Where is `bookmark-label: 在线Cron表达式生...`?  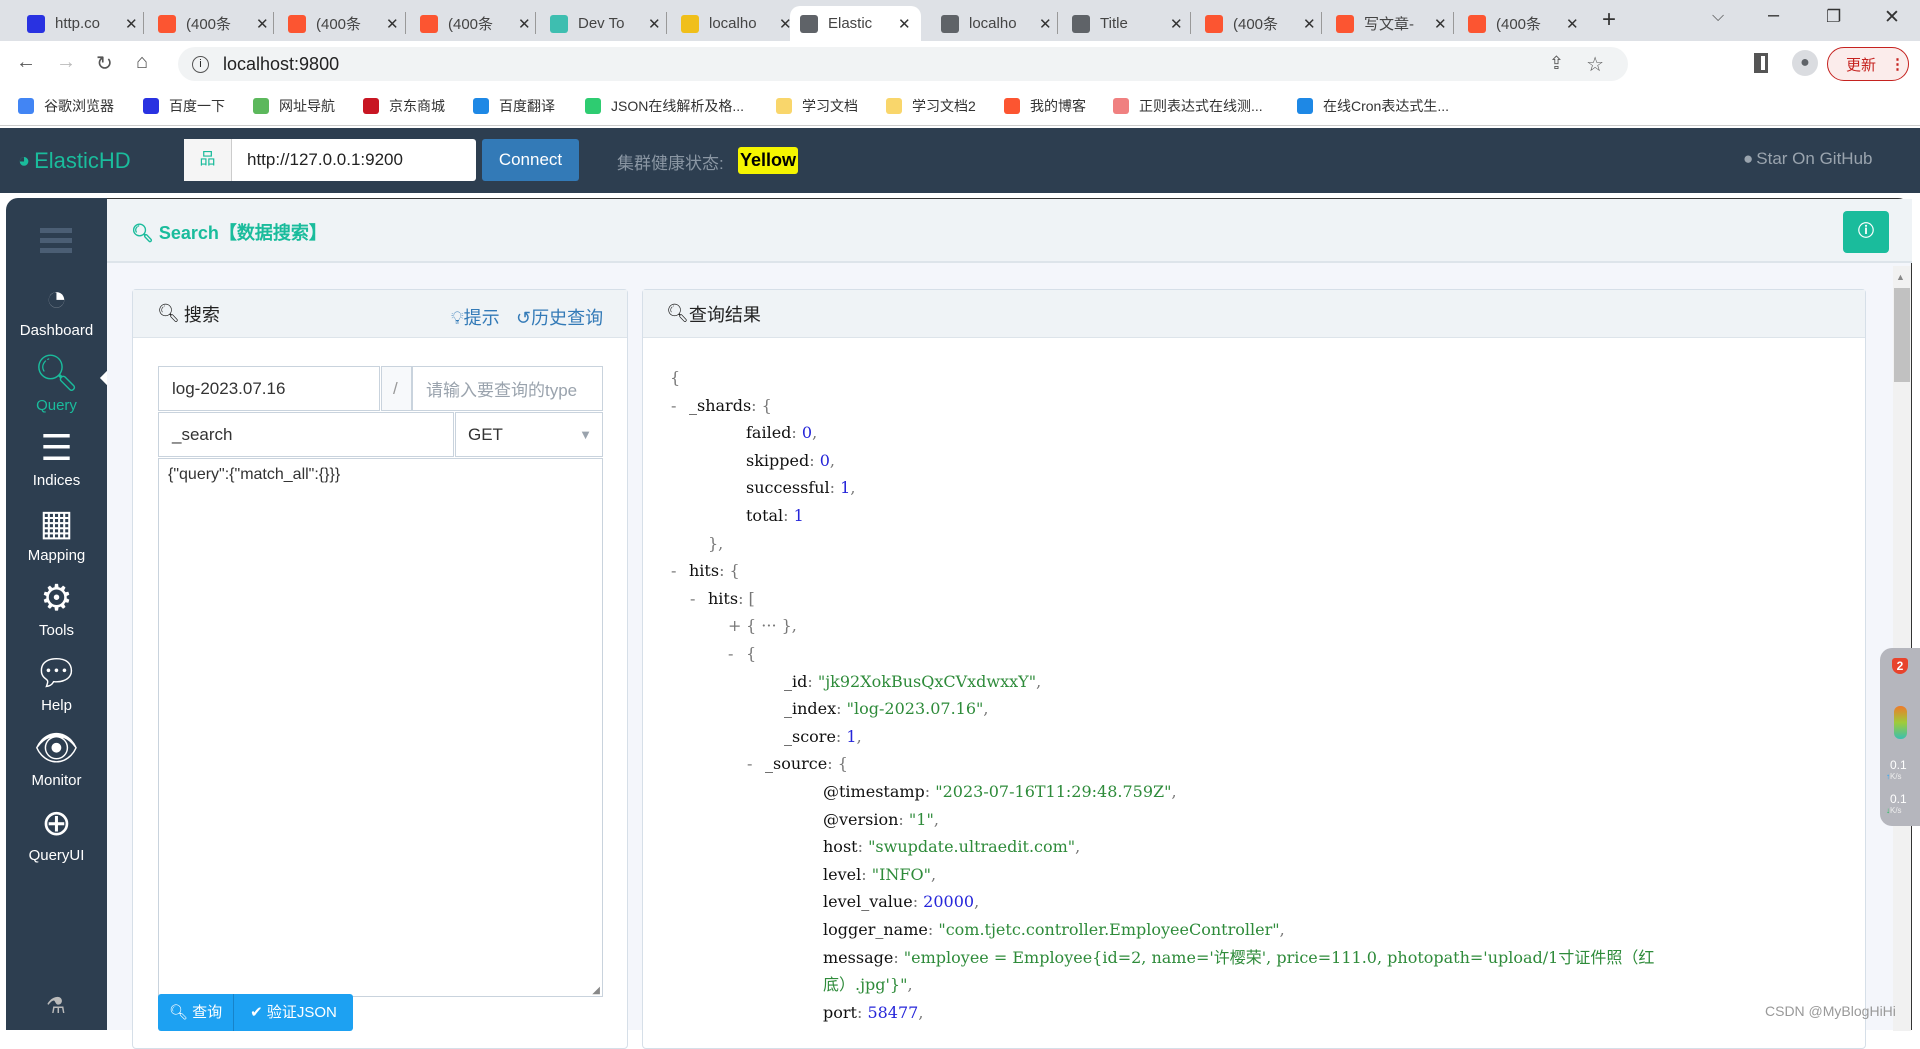 bookmark-label: 在线Cron表达式生... is located at coordinates (1386, 106).